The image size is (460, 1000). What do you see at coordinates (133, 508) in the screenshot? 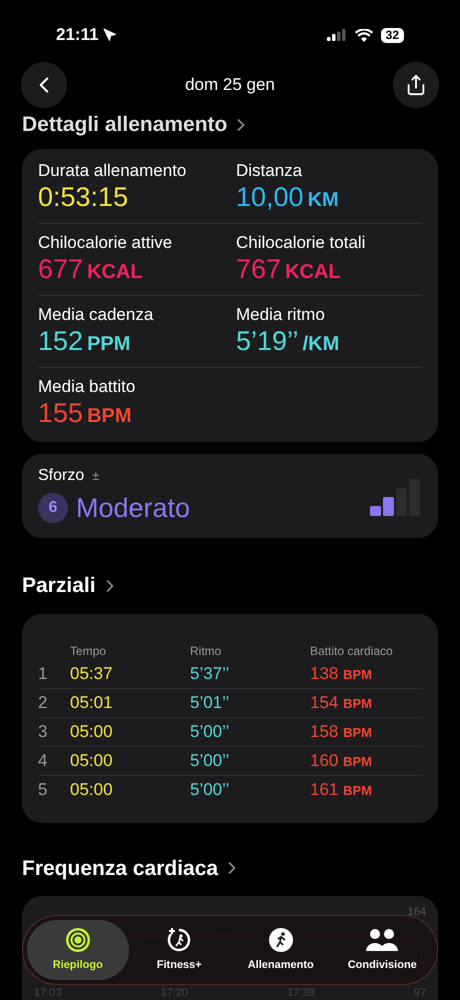
I see `effort-rating: Moderato` at bounding box center [133, 508].